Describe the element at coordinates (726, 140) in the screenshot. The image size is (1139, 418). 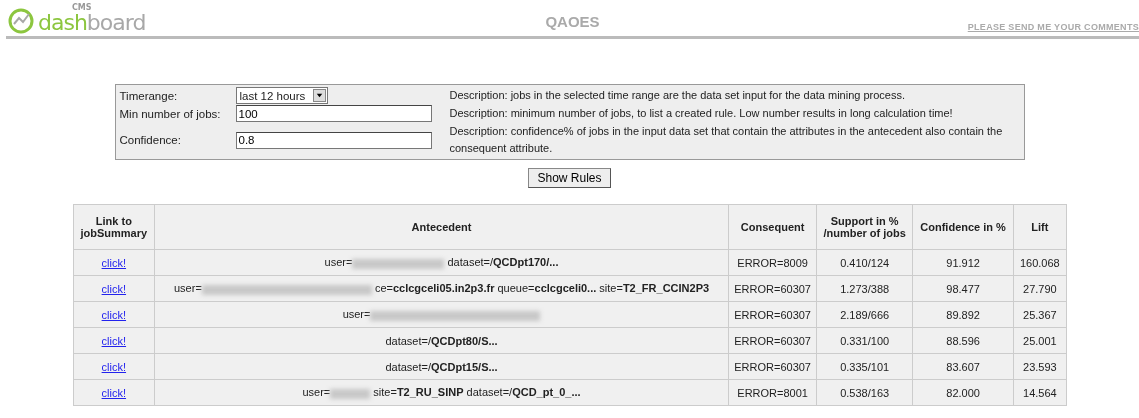
I see `field-description: Description: confidence% of jobs in the input data set that contain the attributes in the antecedent also contain the consequent attribute.` at that location.